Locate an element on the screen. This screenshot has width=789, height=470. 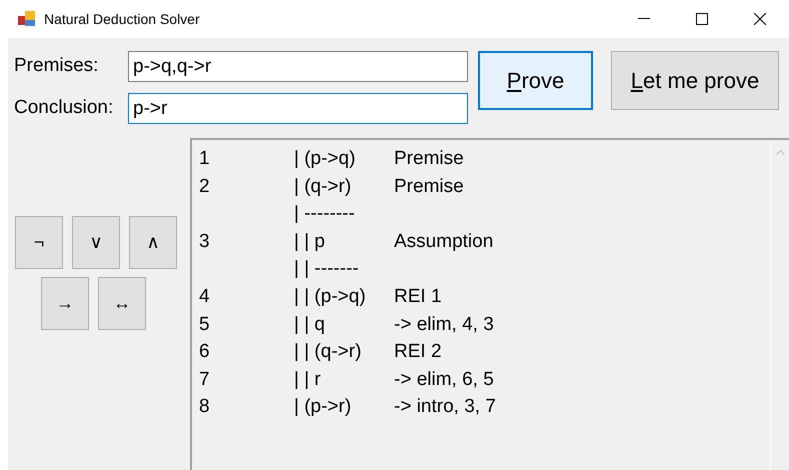
field-label: Premises: is located at coordinates (57, 66).